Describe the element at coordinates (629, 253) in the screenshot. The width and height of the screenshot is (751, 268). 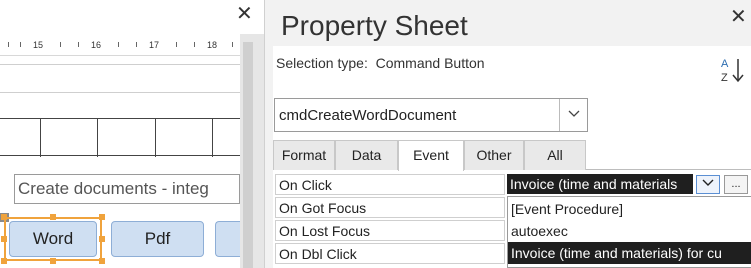
I see `dropdown-option-selected: Invoice (time and materials) for cu` at that location.